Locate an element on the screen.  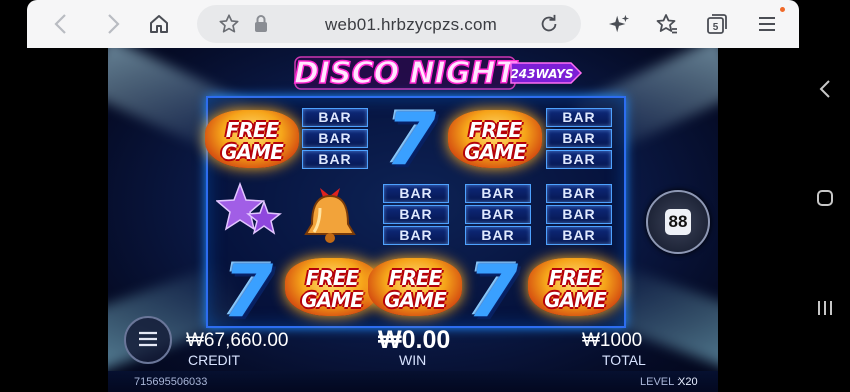
home-square-icon is located at coordinates (825, 198).